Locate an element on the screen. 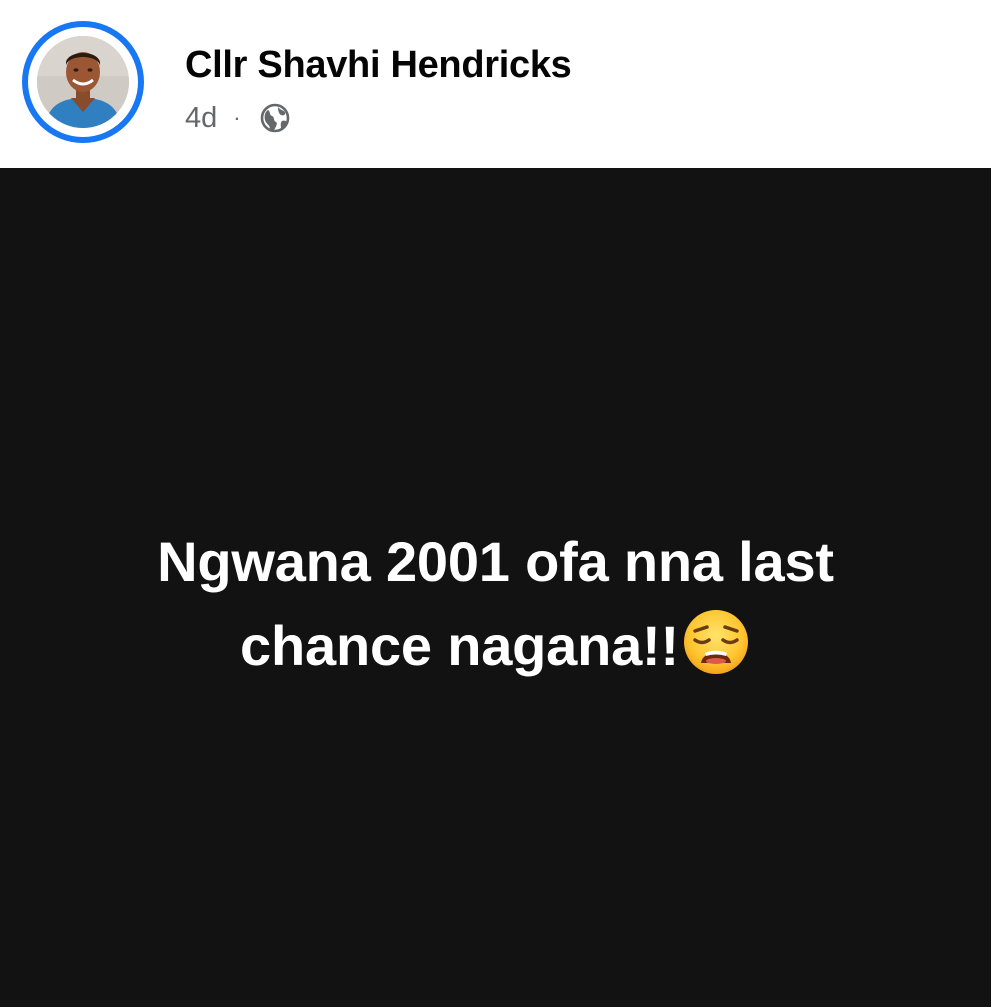 The image size is (1002, 1007). profile-photo is located at coordinates (83, 82).